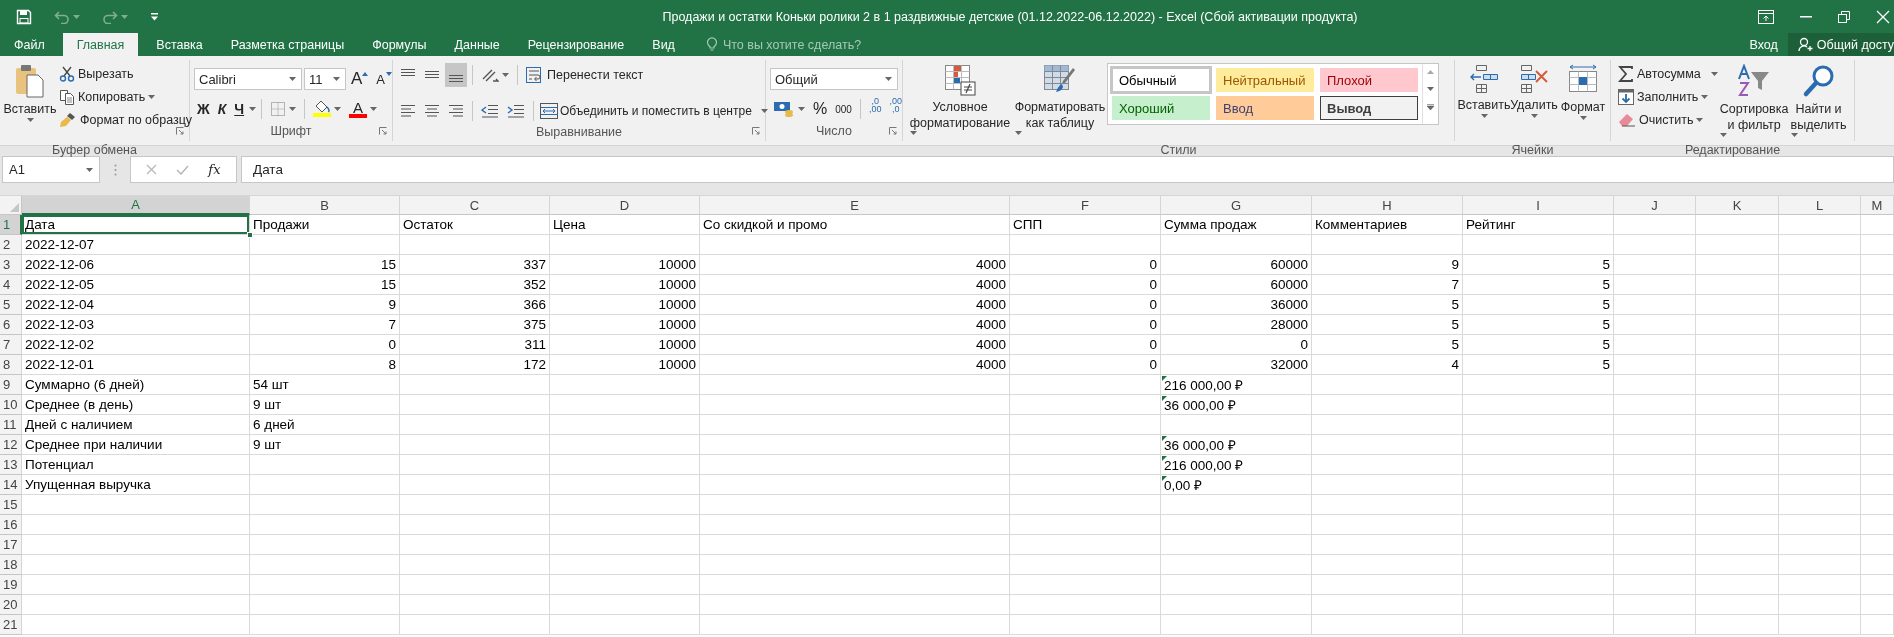 Image resolution: width=1894 pixels, height=637 pixels. Describe the element at coordinates (222, 109) in the screenshot. I see `italic-button: К` at that location.